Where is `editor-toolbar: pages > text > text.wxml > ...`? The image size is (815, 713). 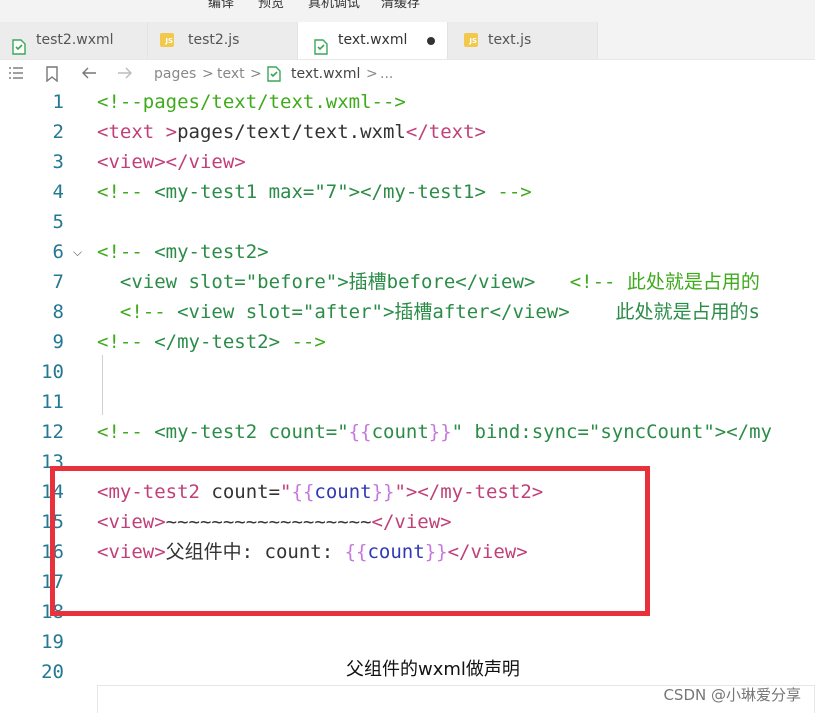 editor-toolbar: pages > text > text.wxml > ... is located at coordinates (407, 74).